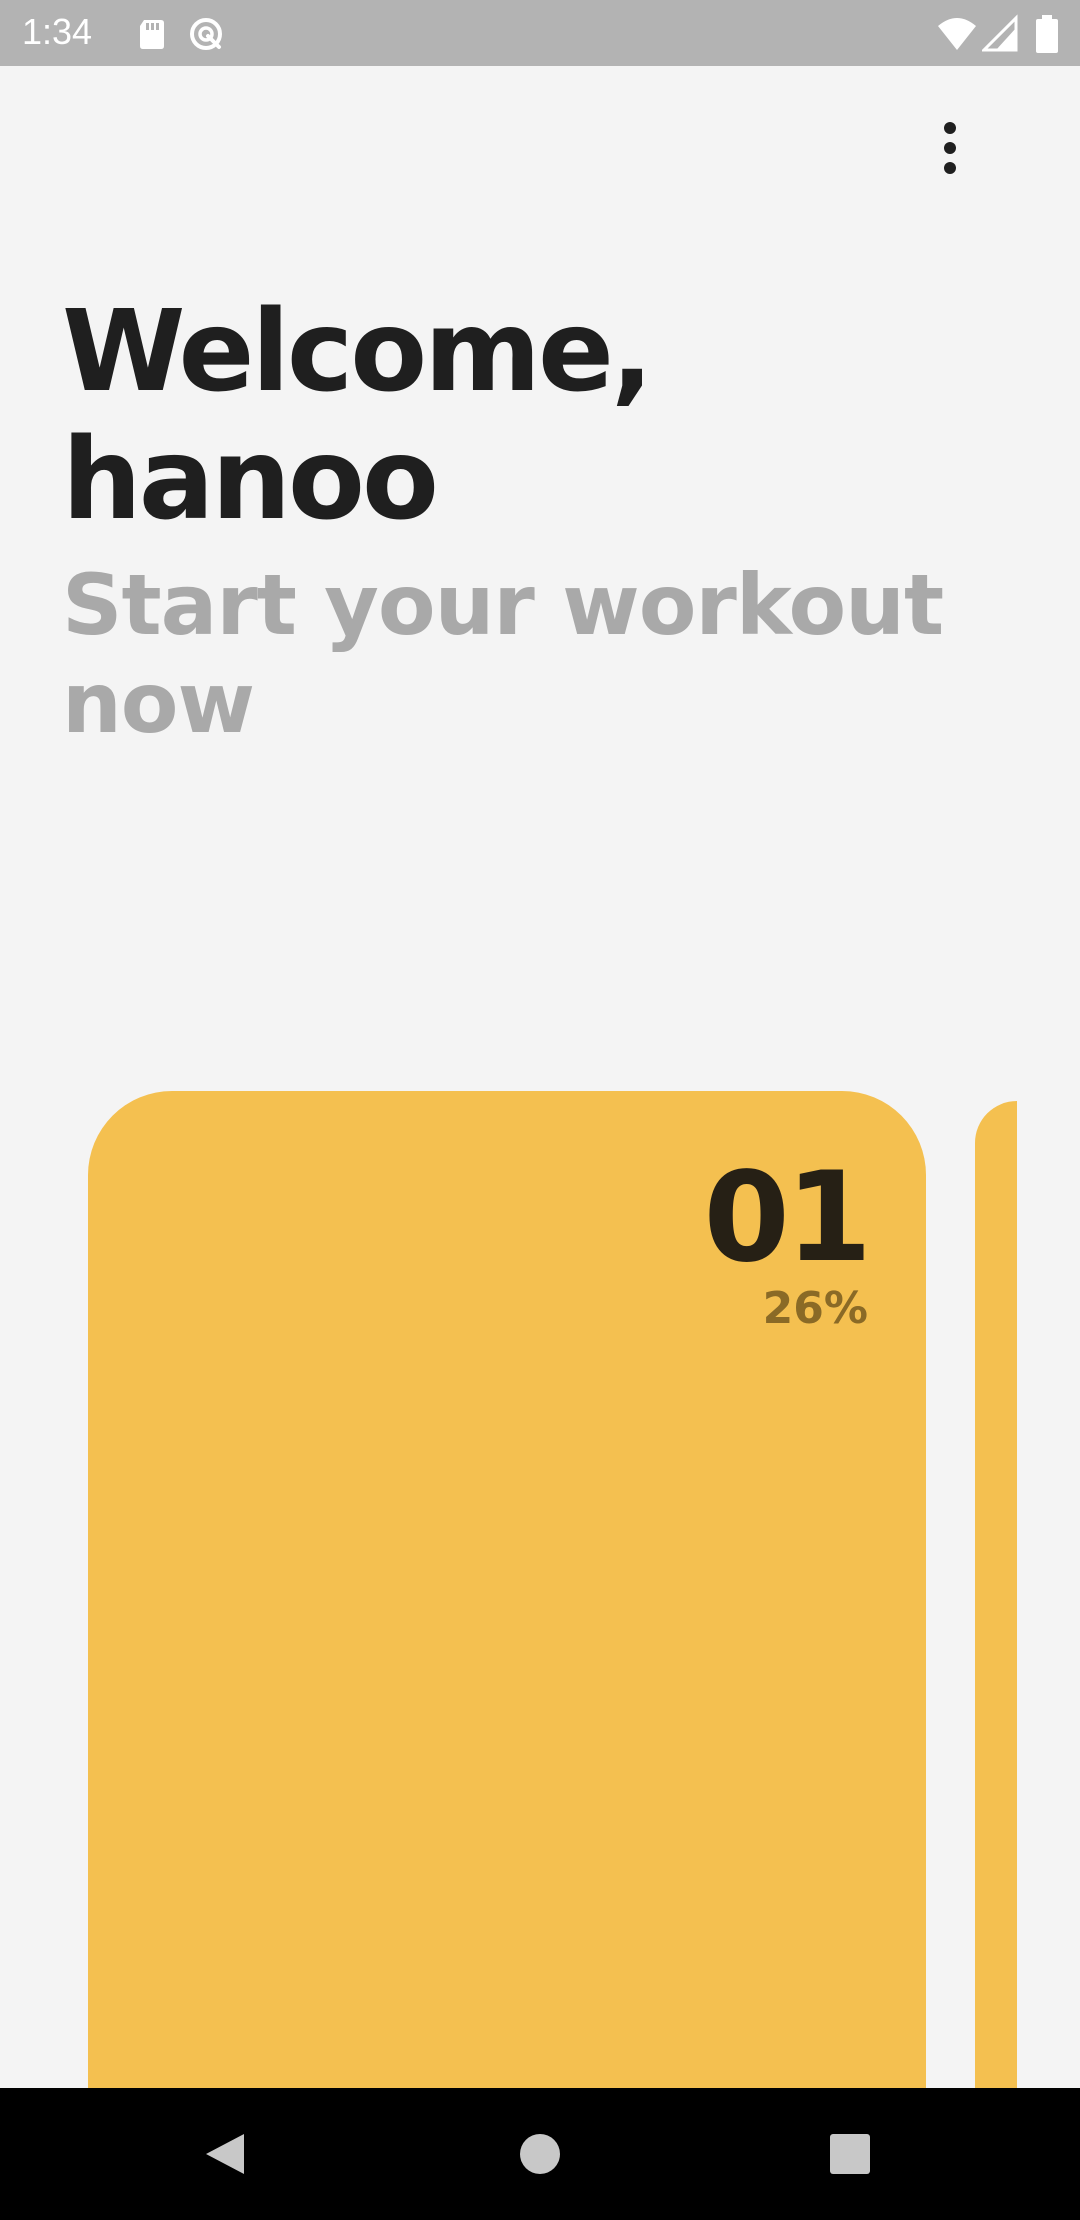 The height and width of the screenshot is (2220, 1080). I want to click on navigation-bar, so click(540, 2154).